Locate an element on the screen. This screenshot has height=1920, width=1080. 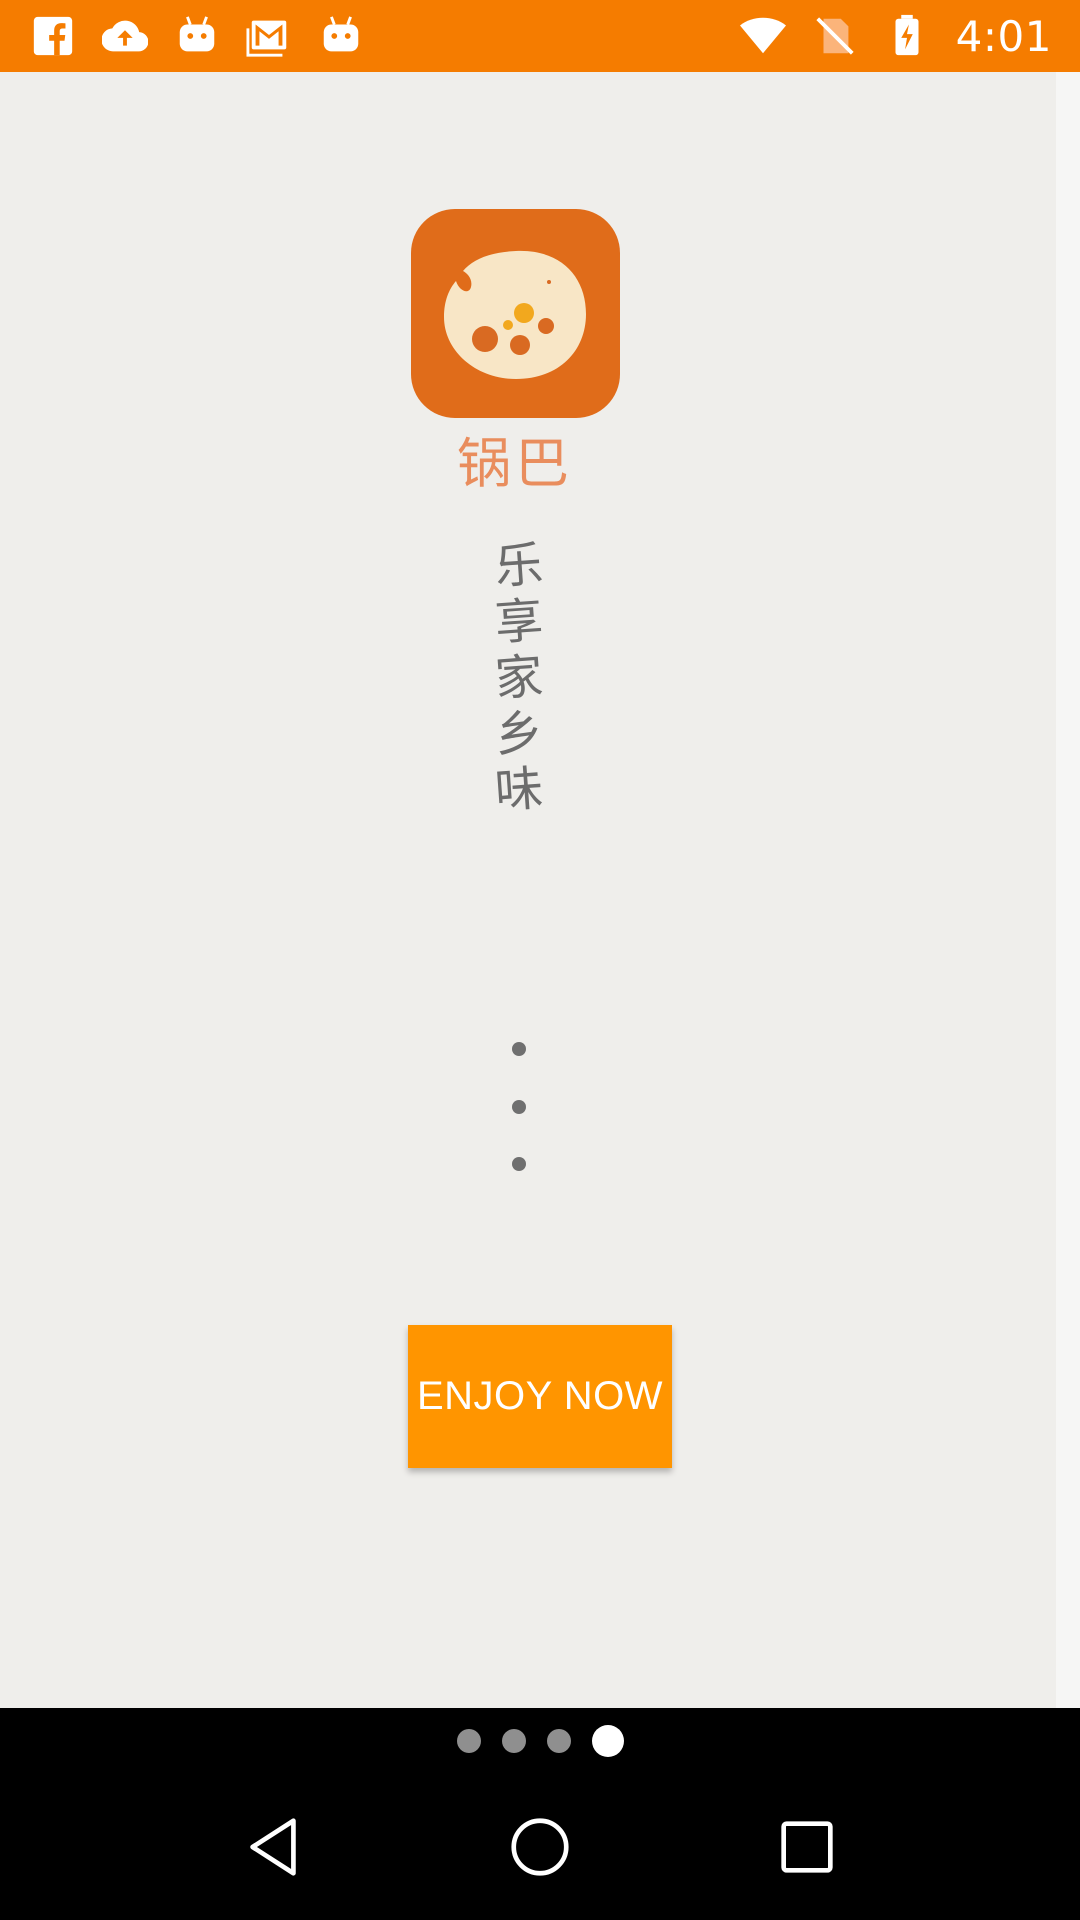
battery-charging-icon is located at coordinates (907, 36).